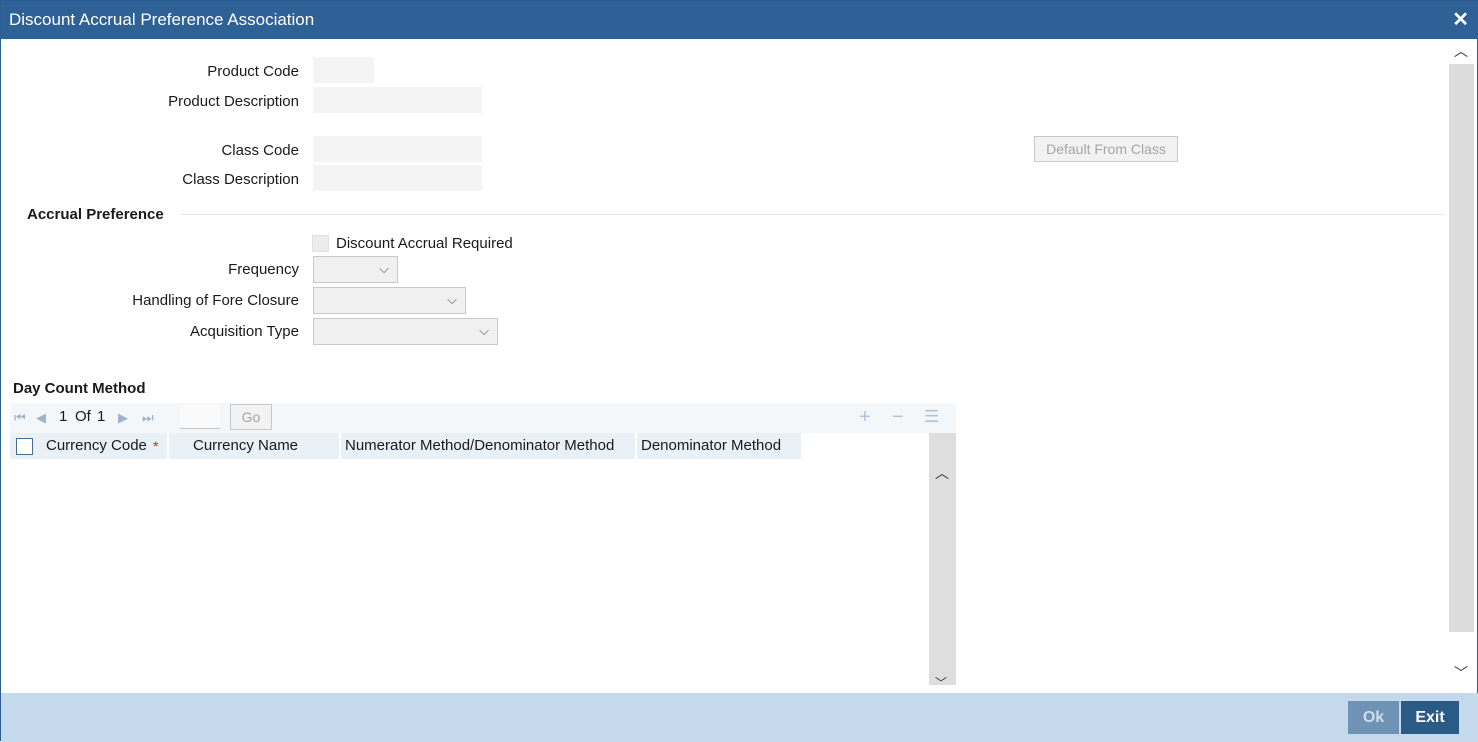 The height and width of the screenshot is (742, 1478). Describe the element at coordinates (480, 445) in the screenshot. I see `column-header-label: Numerator Method/Denominator Method` at that location.